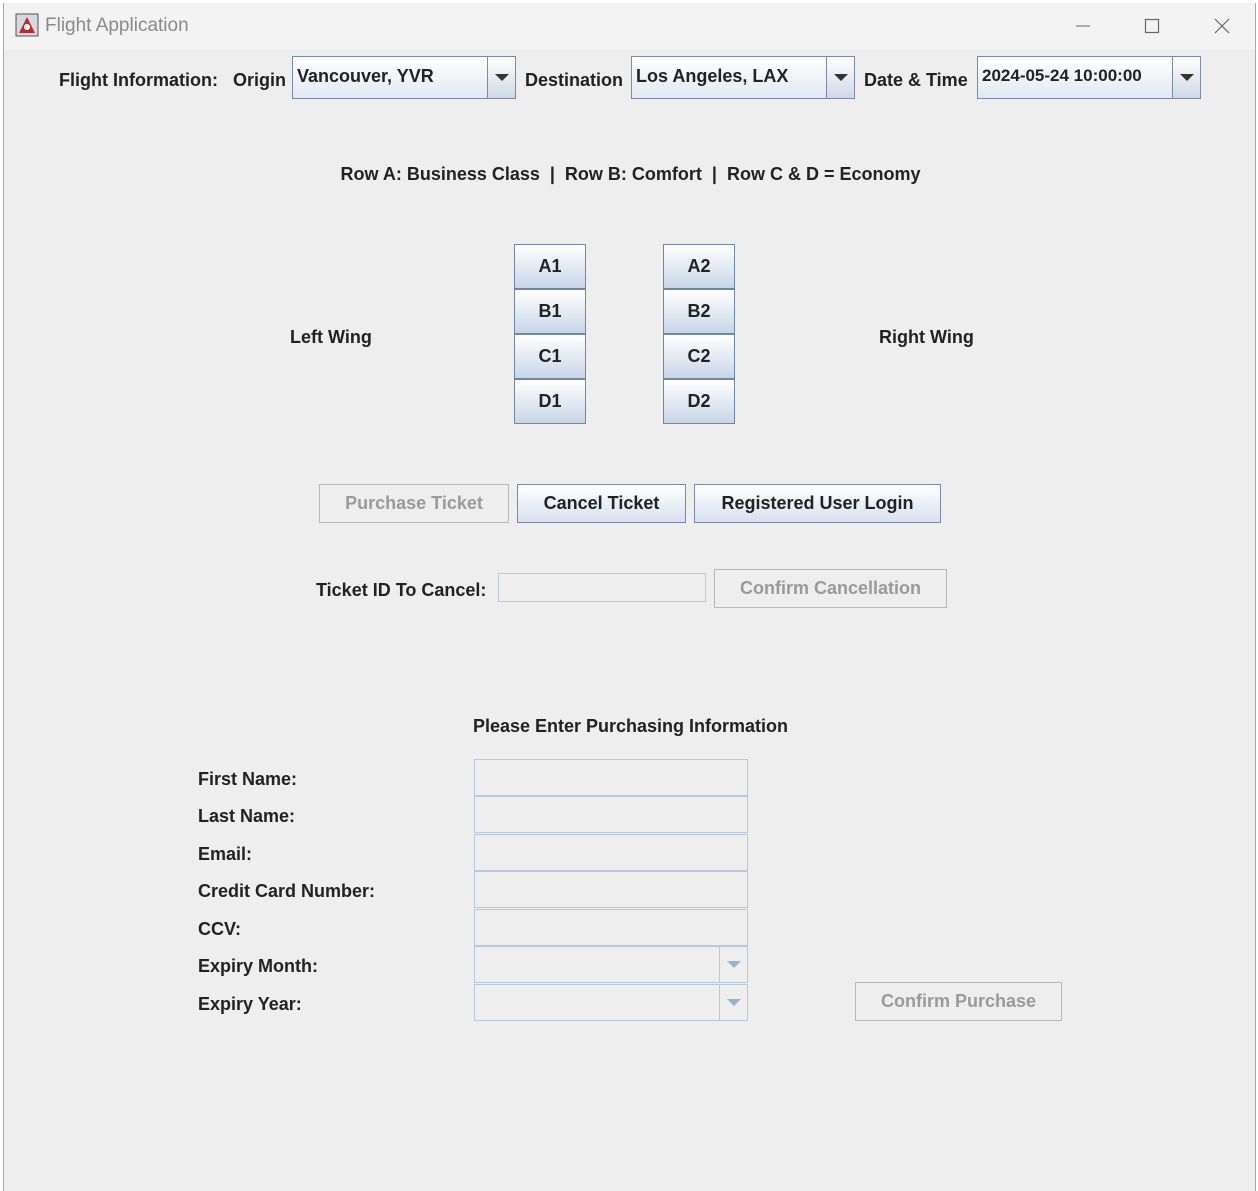  I want to click on seat-d2-button: D2, so click(699, 401).